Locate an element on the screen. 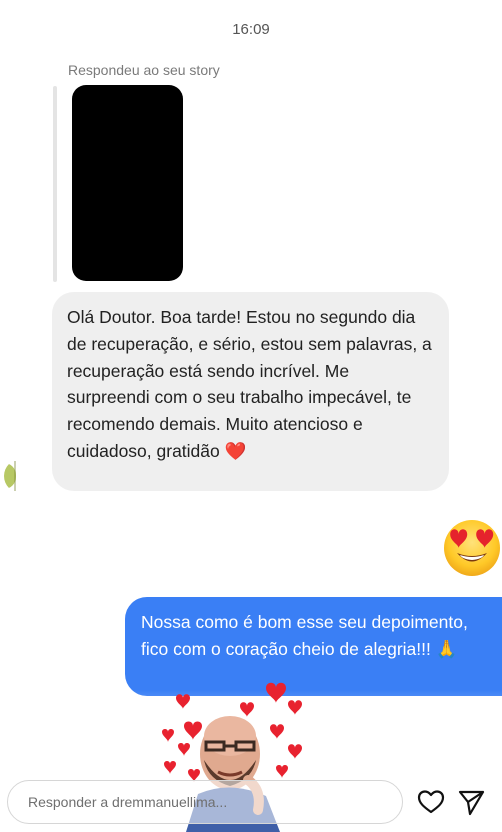 This screenshot has width=502, height=832. heart-outline-icon is located at coordinates (431, 802).